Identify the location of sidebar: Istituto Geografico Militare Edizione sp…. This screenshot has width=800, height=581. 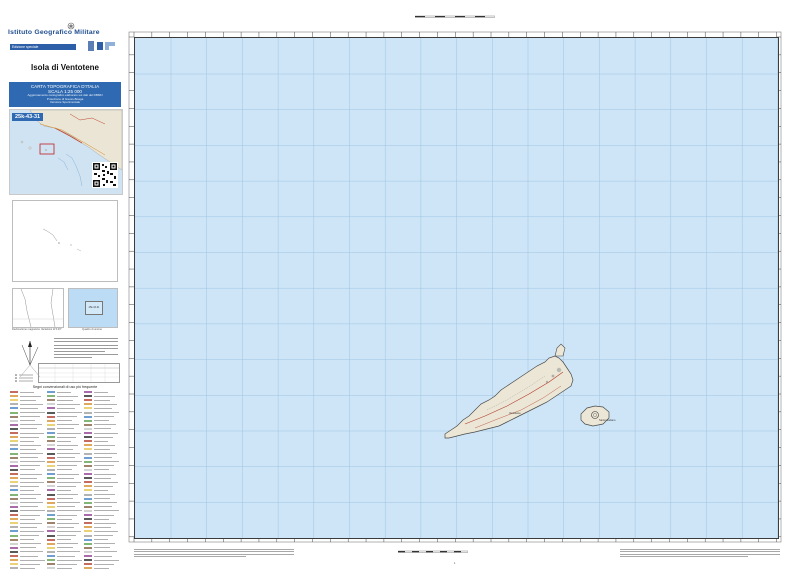
(65, 298).